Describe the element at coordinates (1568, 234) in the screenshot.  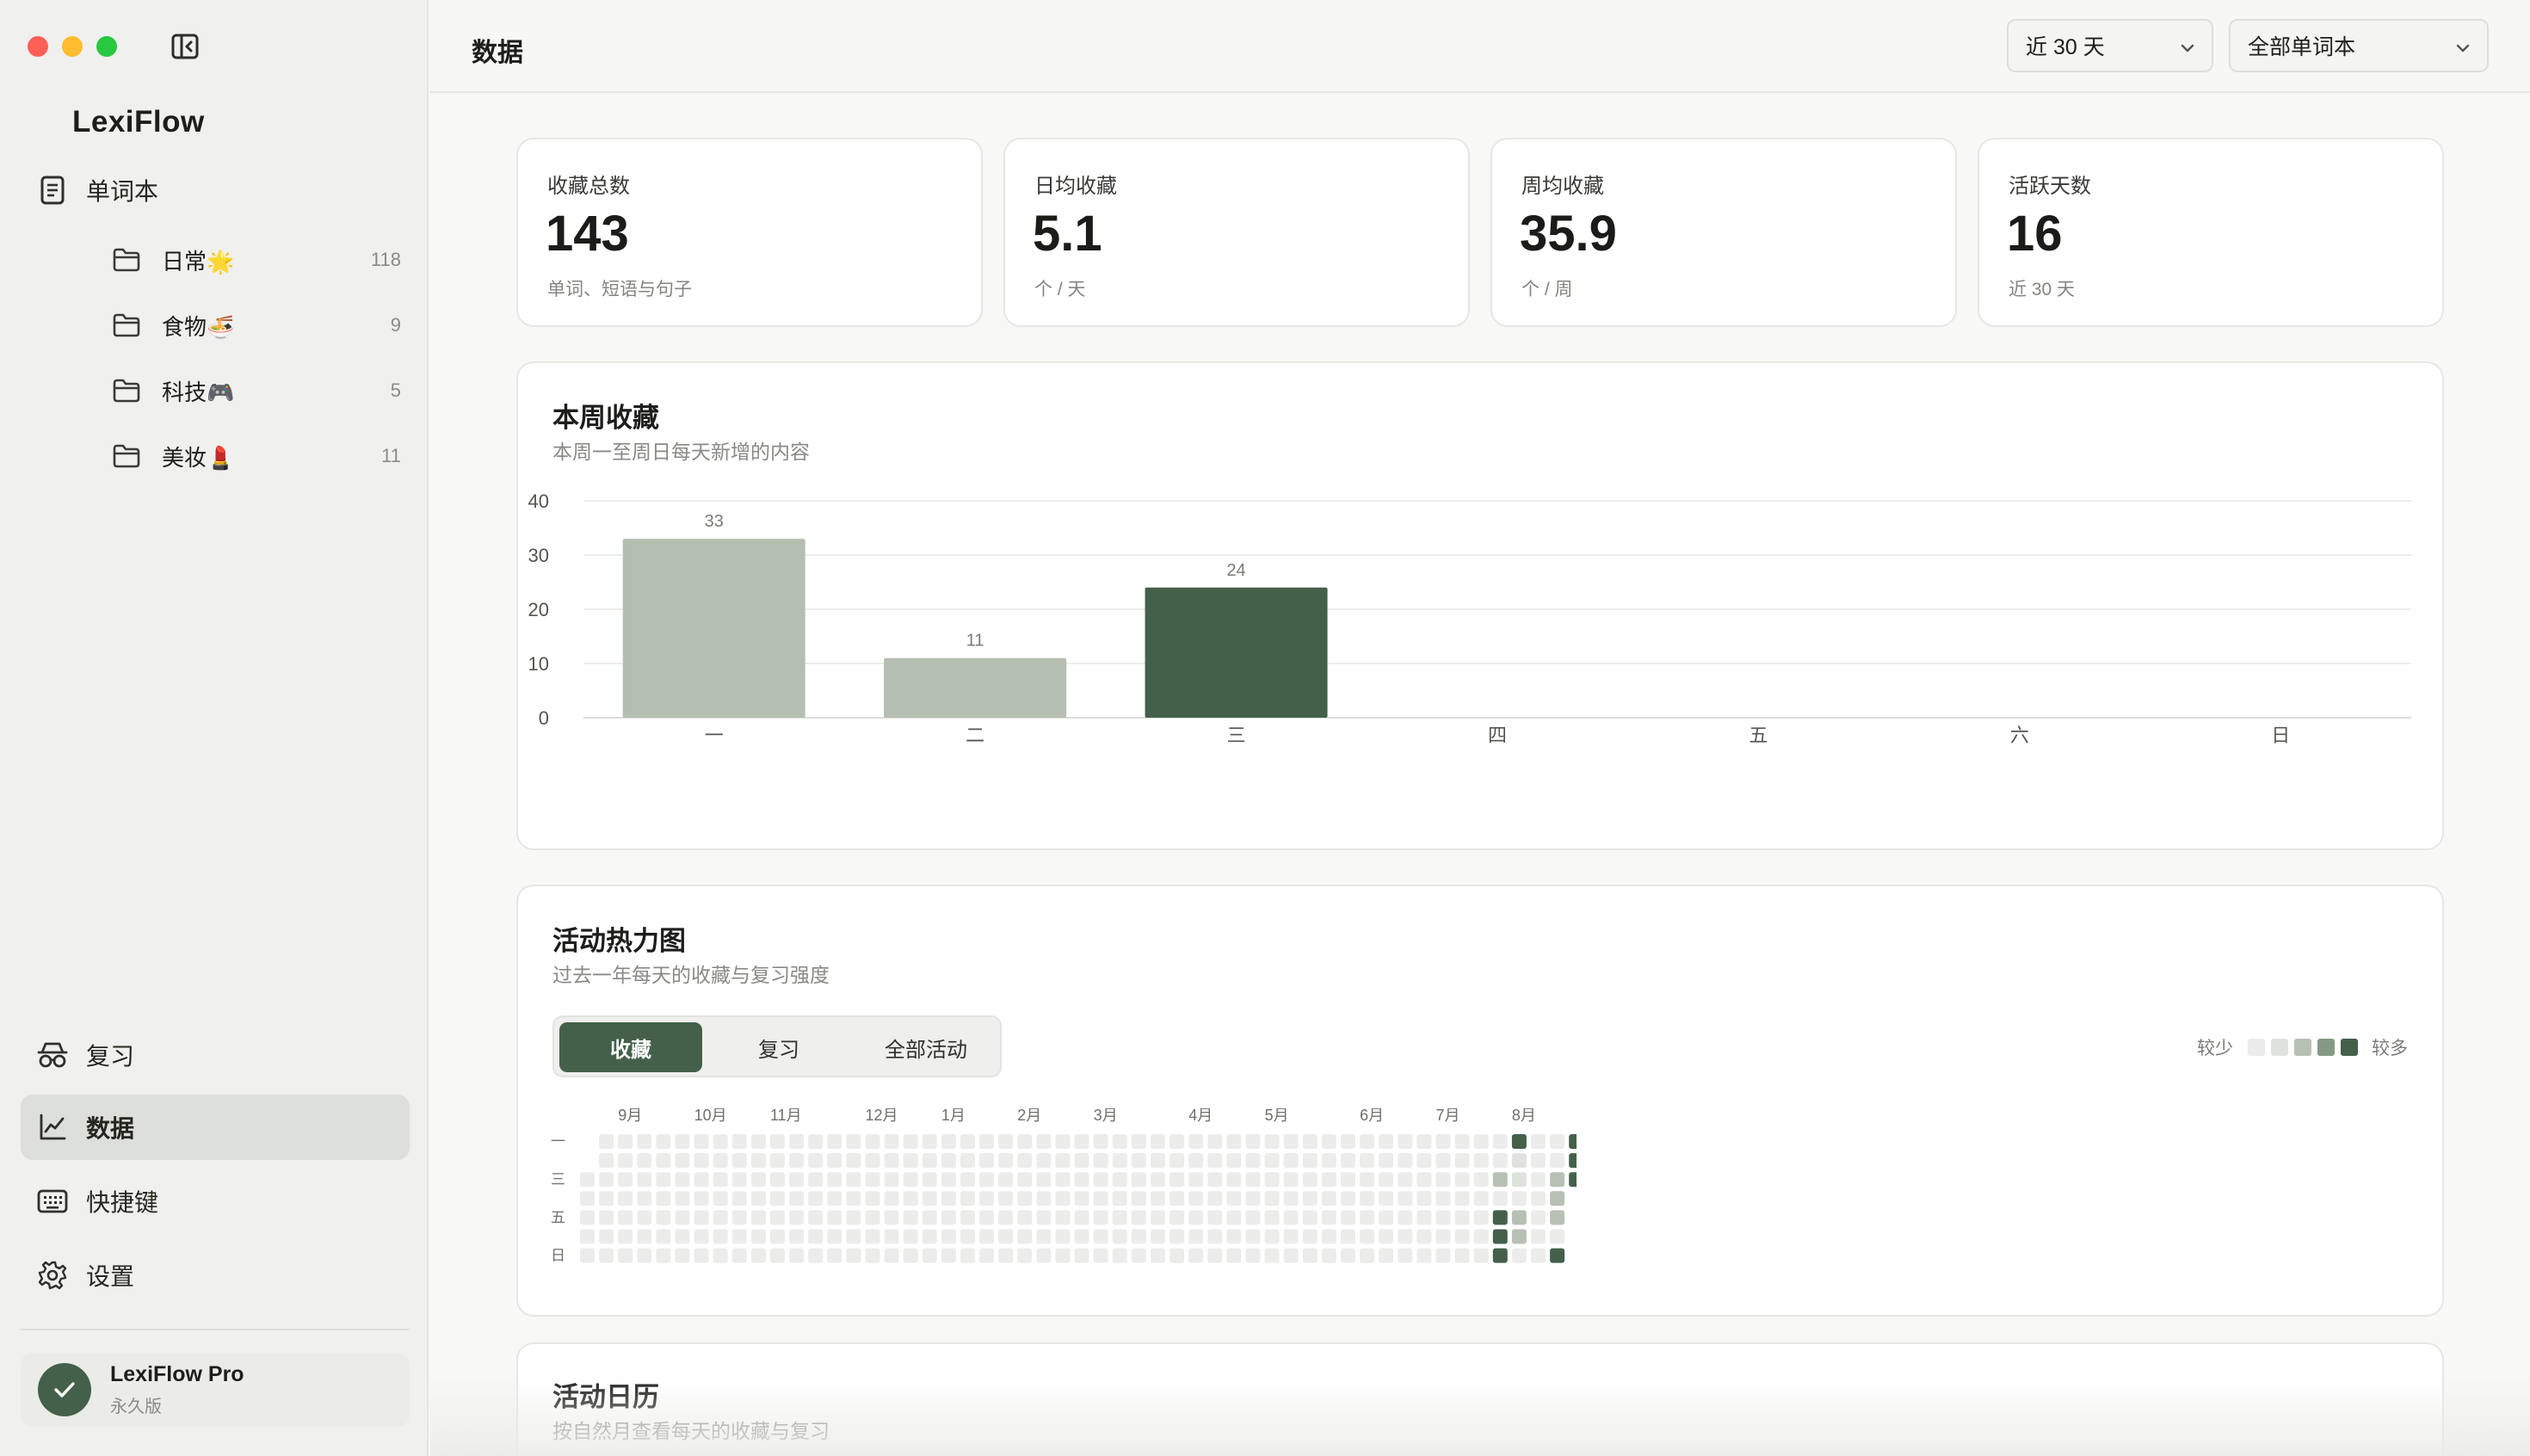
I see `stat-value: 35.9` at that location.